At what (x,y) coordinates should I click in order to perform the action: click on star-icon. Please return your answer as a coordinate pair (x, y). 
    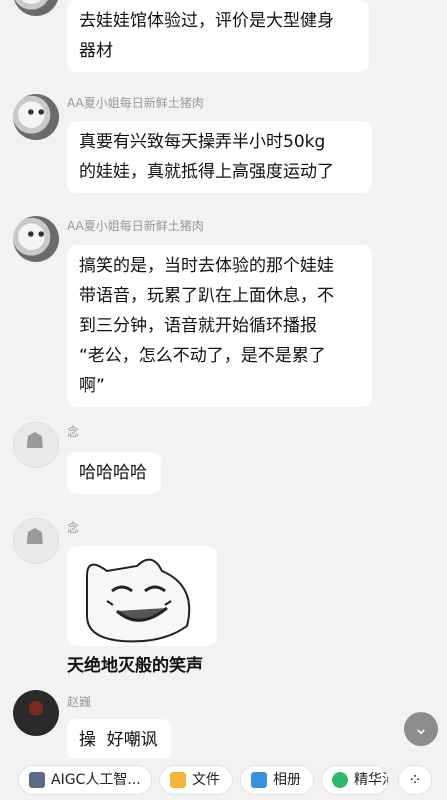
    Looking at the image, I should click on (340, 780).